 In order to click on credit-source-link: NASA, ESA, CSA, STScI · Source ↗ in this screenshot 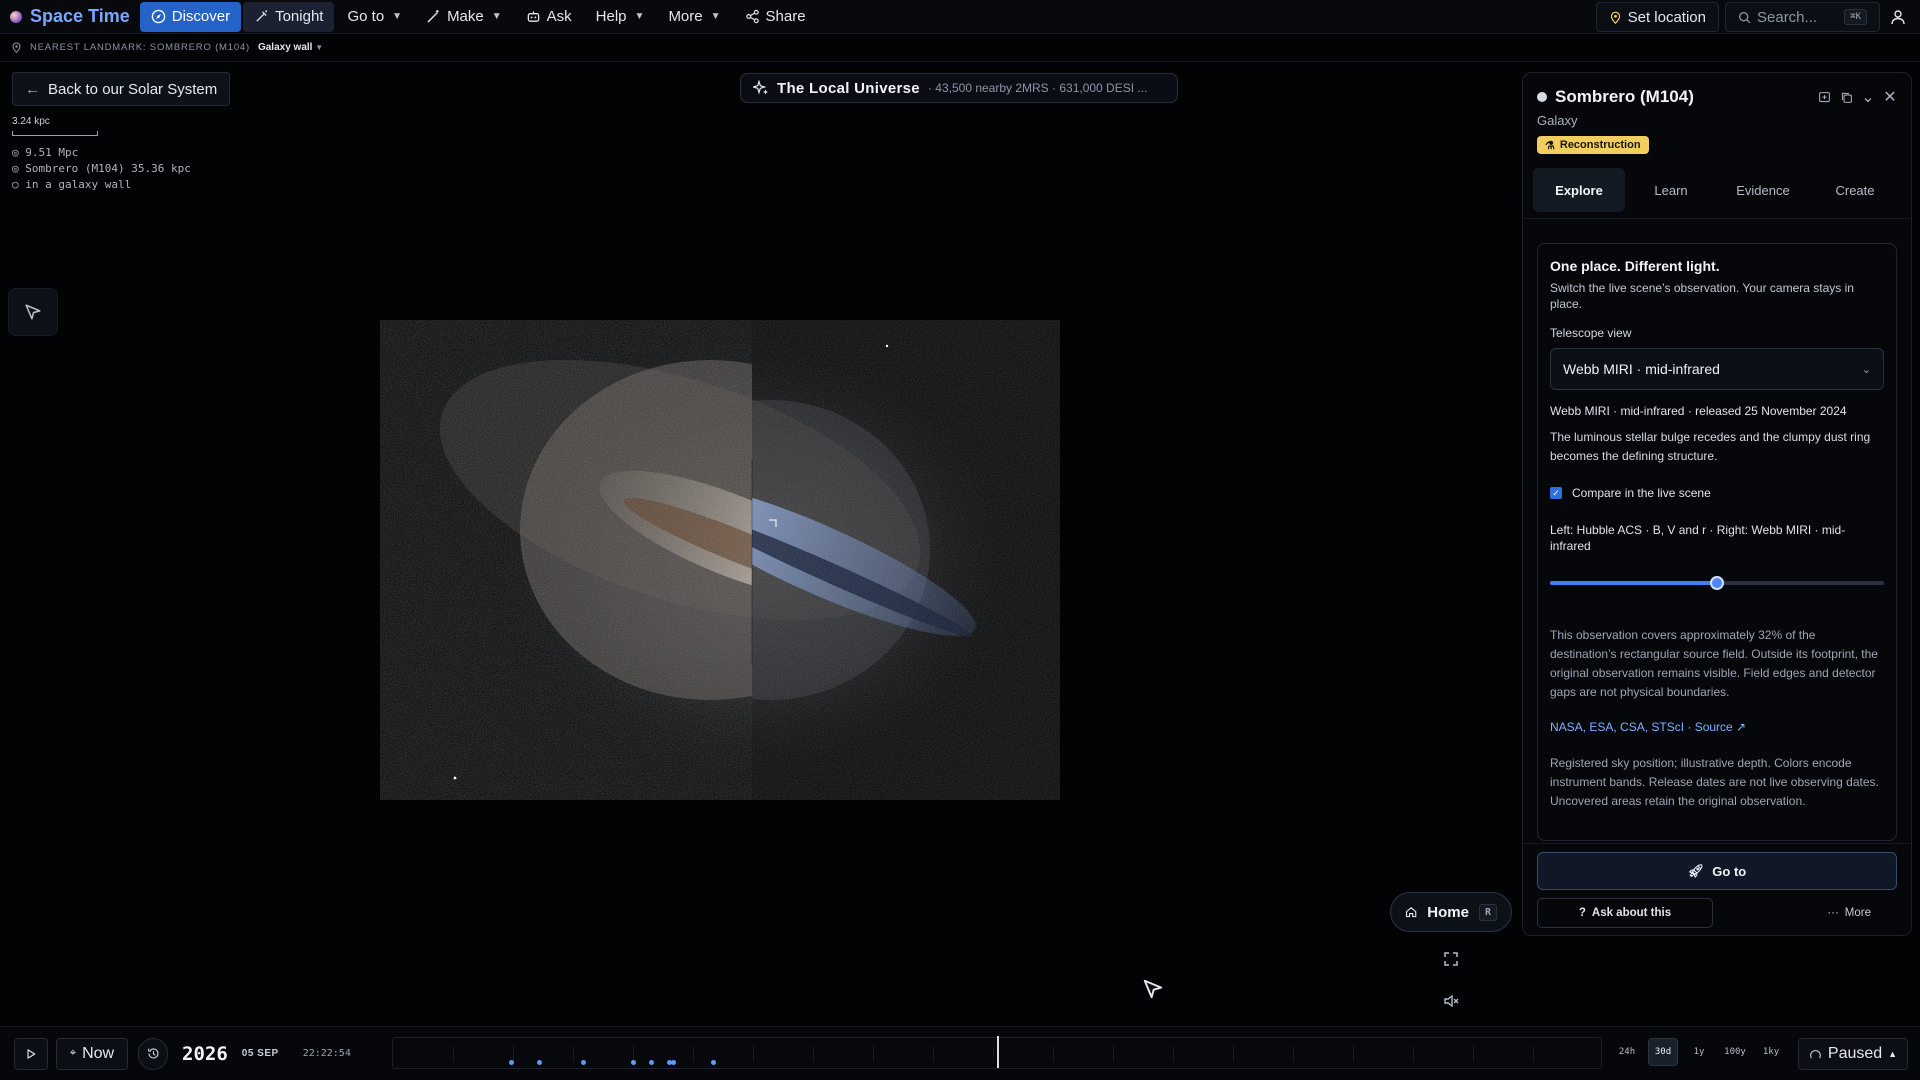, I will do `click(1717, 727)`.